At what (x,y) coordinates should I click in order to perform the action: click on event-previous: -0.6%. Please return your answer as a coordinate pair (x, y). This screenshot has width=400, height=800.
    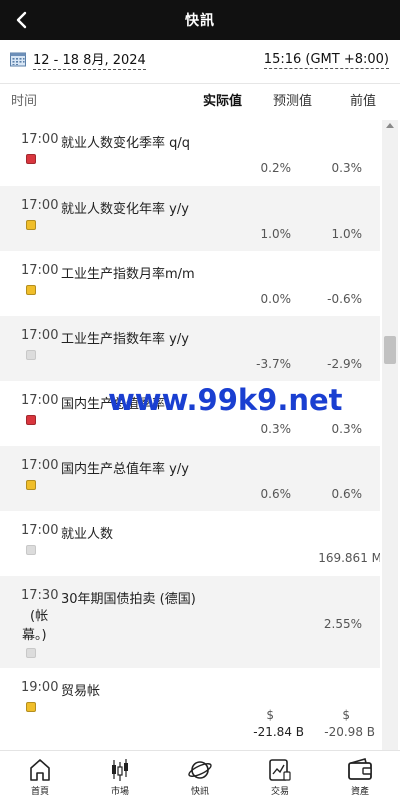
    Looking at the image, I should click on (344, 299).